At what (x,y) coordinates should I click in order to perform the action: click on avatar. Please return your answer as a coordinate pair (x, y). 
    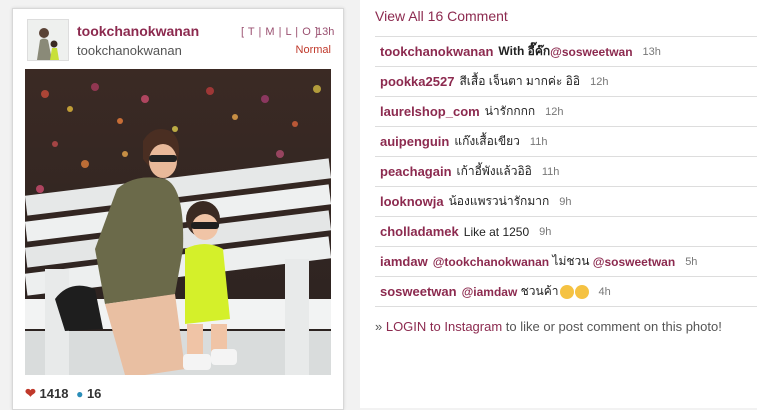
    Looking at the image, I should click on (48, 40).